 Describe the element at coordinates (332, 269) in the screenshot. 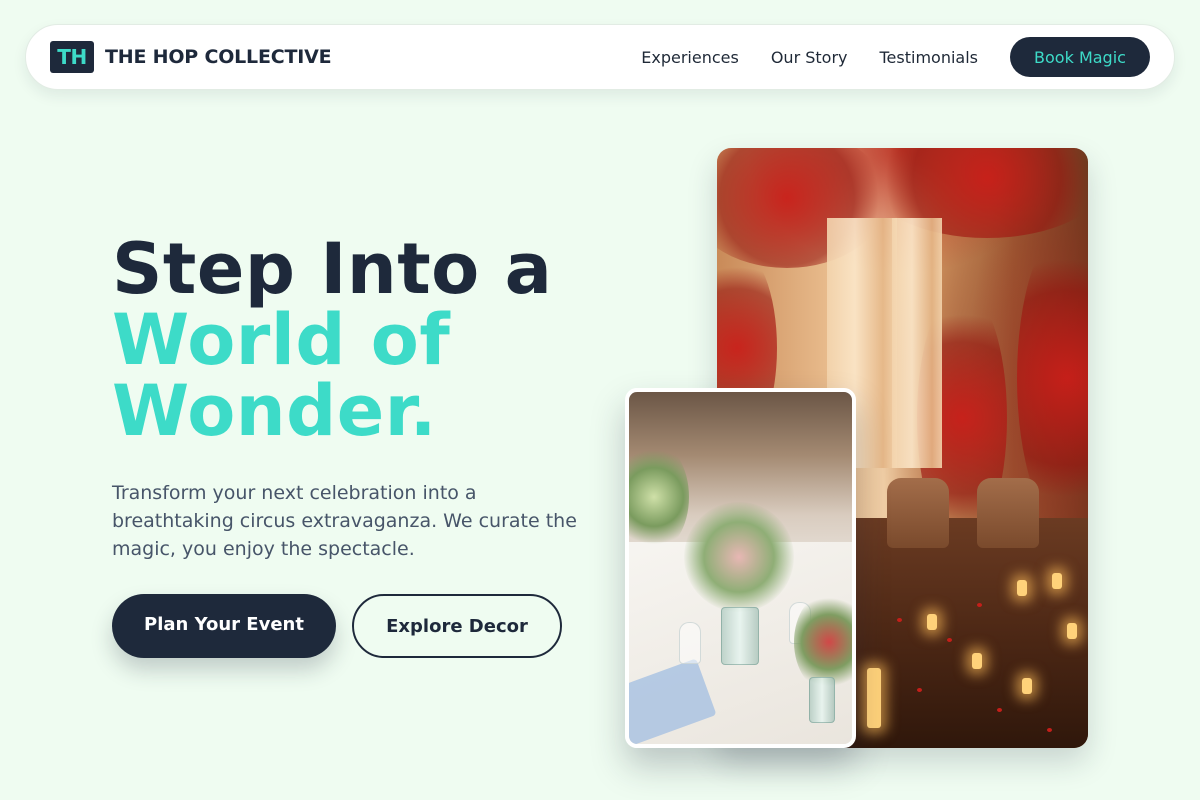

I see `hero-title-line-1: Step Into a` at that location.